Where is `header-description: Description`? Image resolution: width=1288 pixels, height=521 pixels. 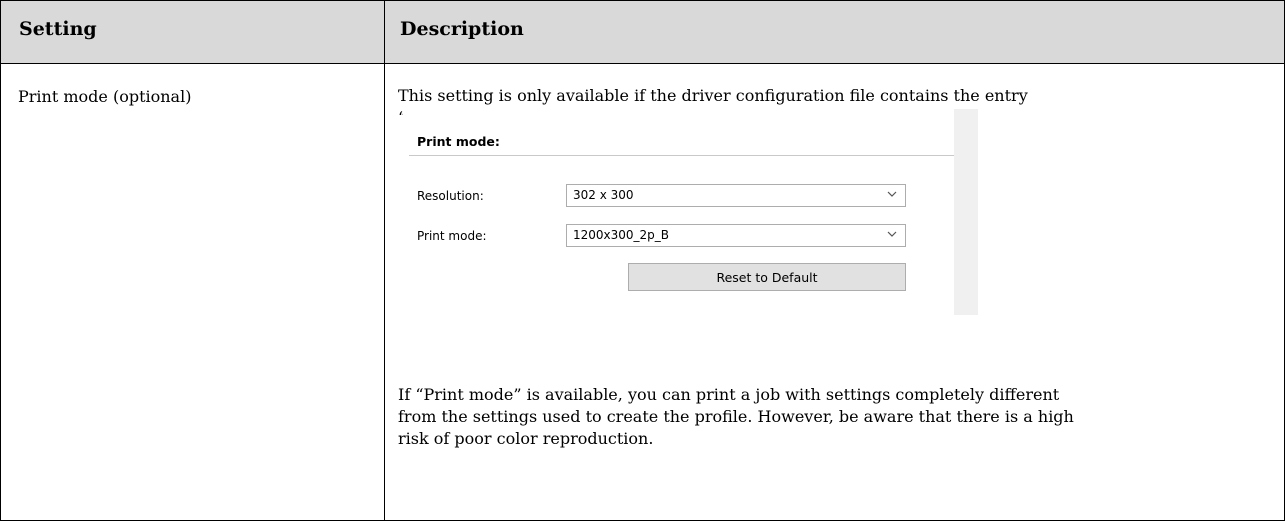 header-description: Description is located at coordinates (462, 29).